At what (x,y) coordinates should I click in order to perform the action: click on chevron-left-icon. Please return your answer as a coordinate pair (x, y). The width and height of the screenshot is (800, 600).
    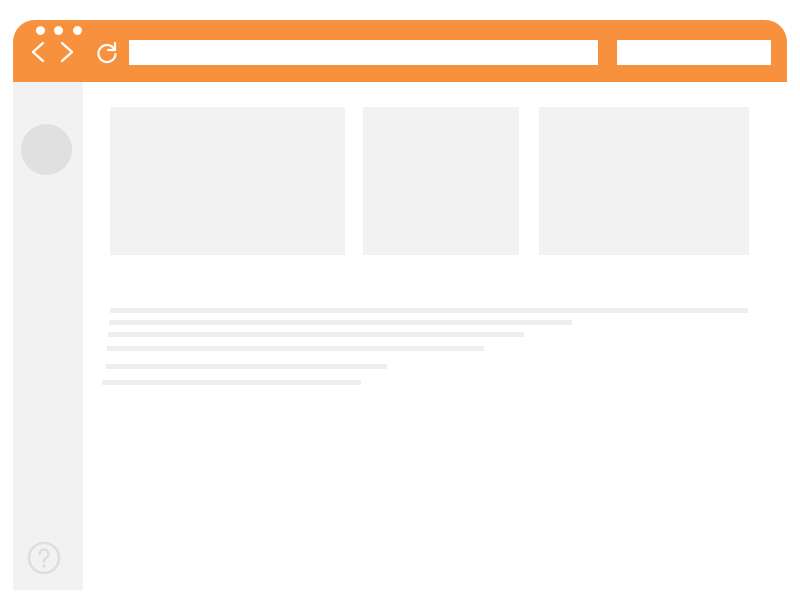
    Looking at the image, I should click on (38, 52).